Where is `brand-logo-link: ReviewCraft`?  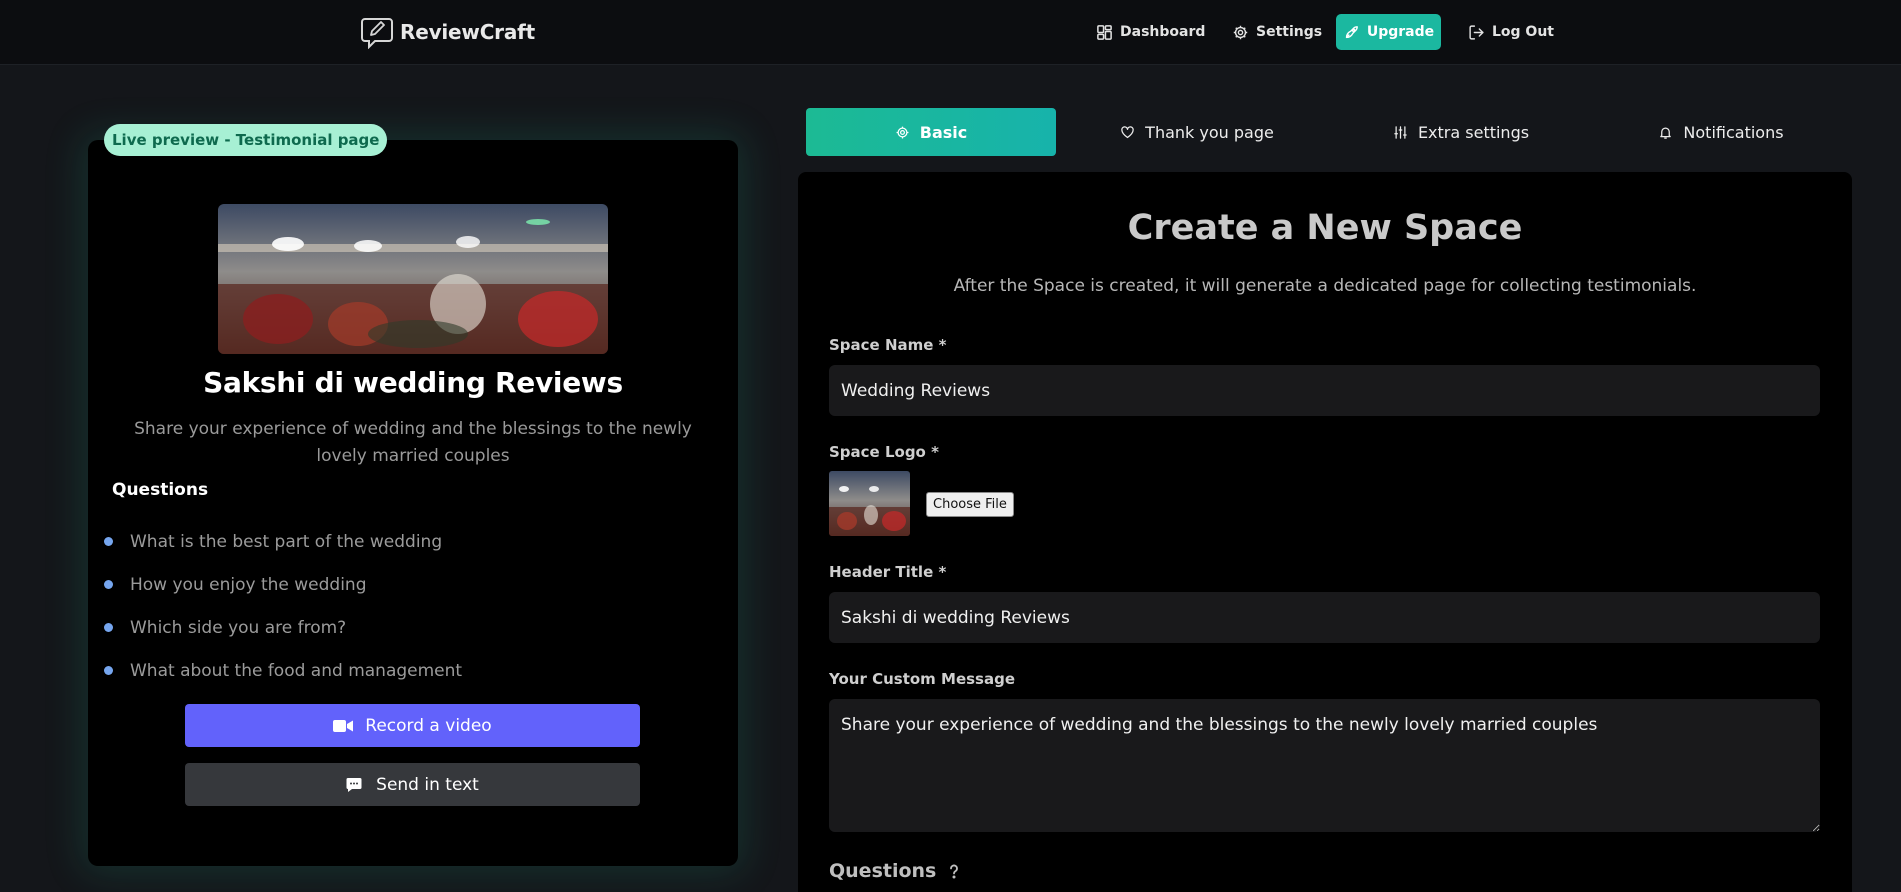
brand-logo-link: ReviewCraft is located at coordinates (447, 32).